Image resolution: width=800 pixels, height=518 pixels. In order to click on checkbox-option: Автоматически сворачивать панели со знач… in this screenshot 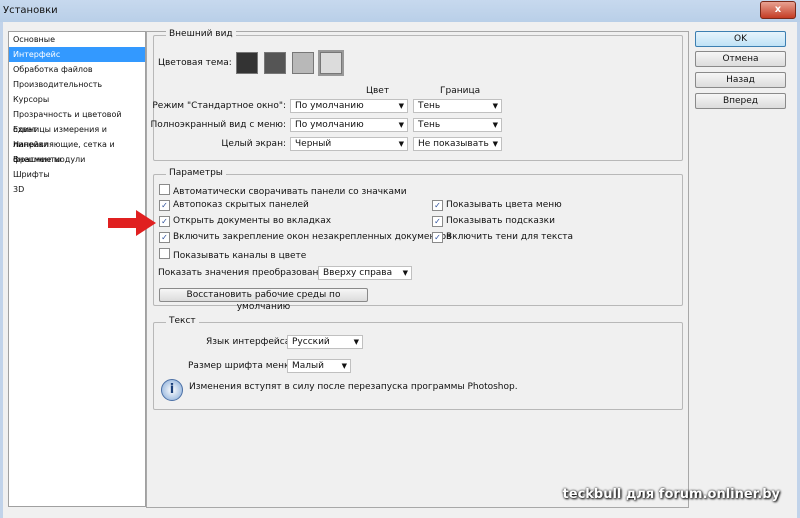, I will do `click(283, 191)`.